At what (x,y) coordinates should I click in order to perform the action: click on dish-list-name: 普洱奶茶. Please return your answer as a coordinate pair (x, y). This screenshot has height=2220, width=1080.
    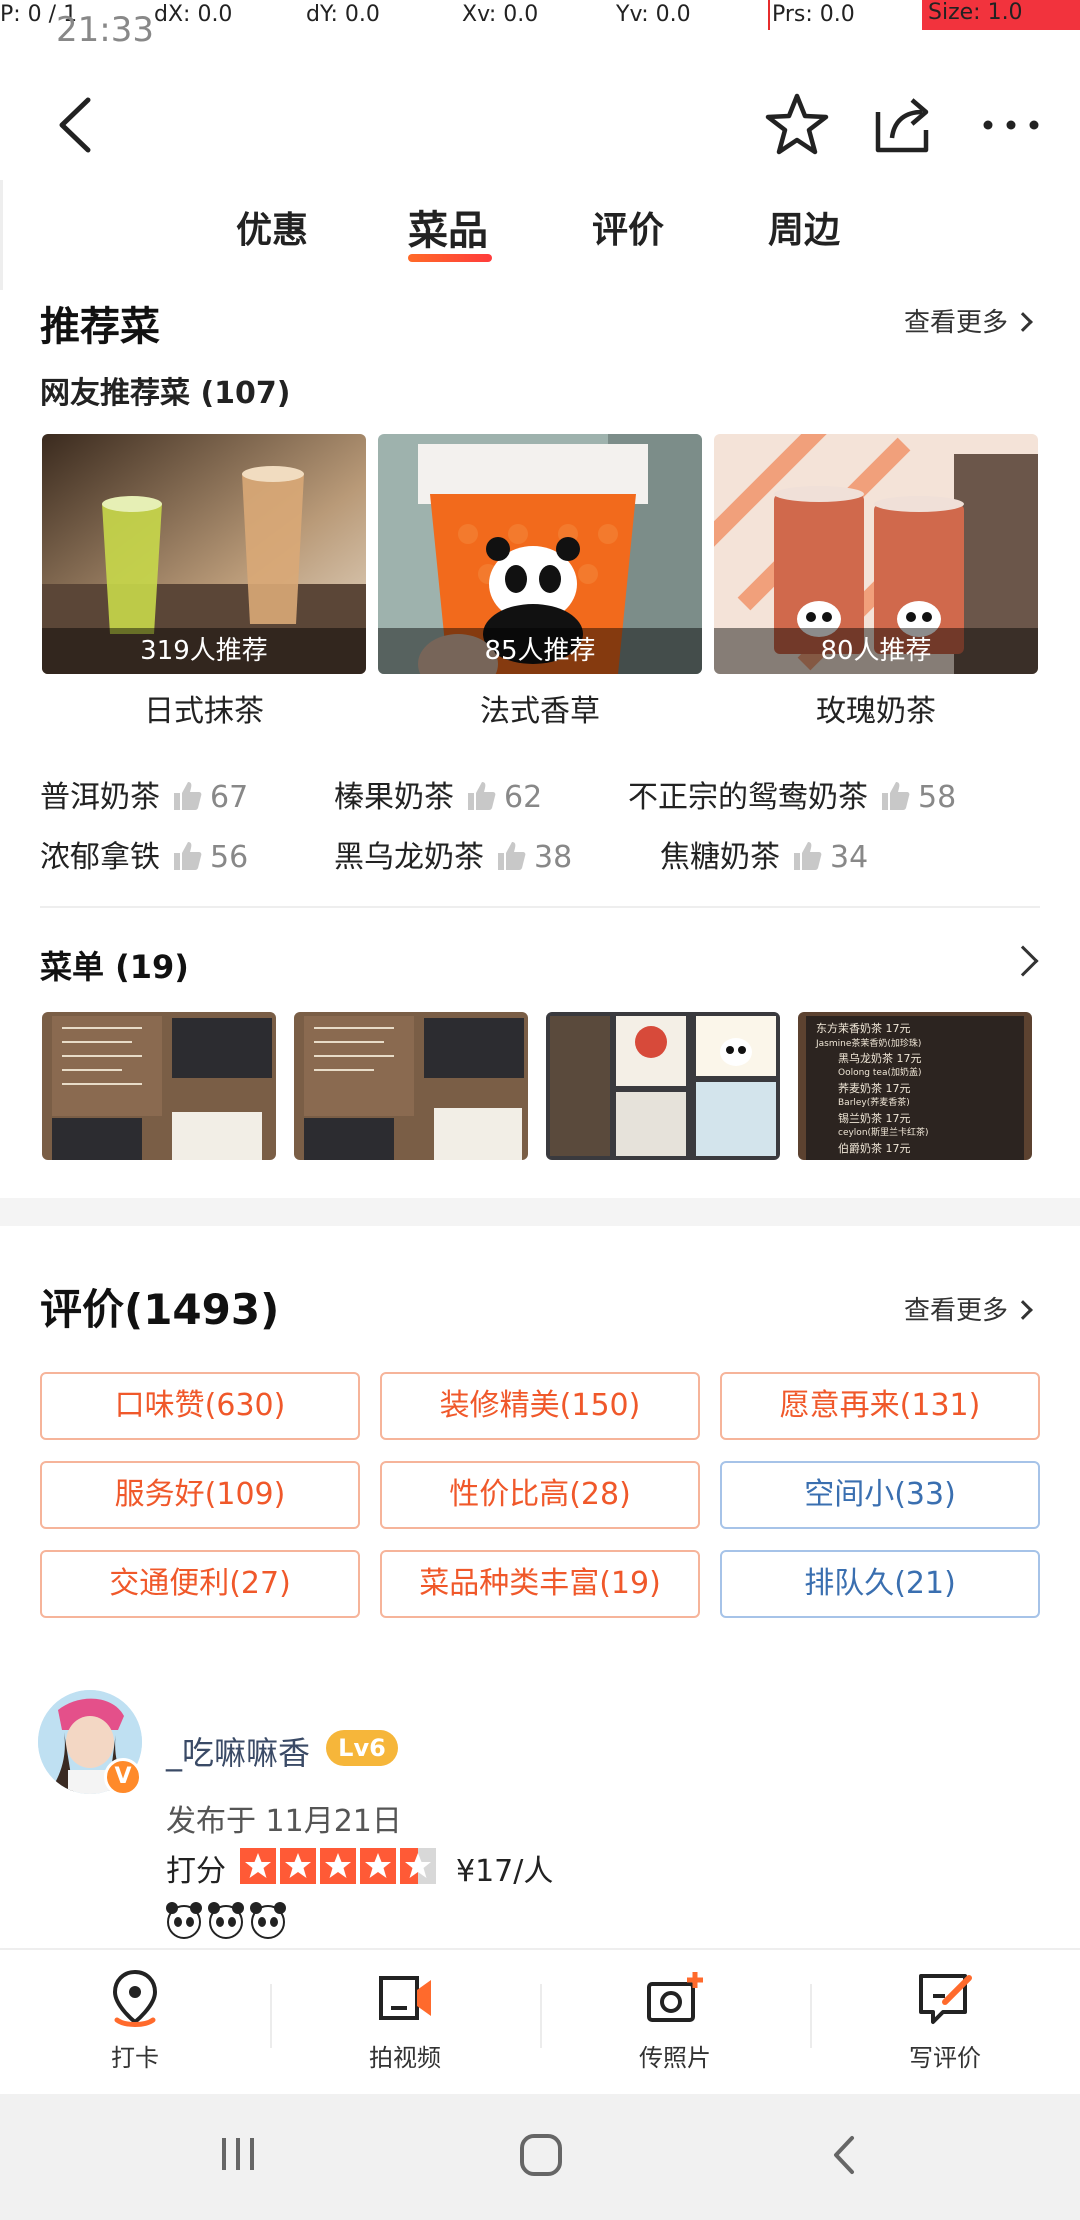
    Looking at the image, I should click on (100, 797).